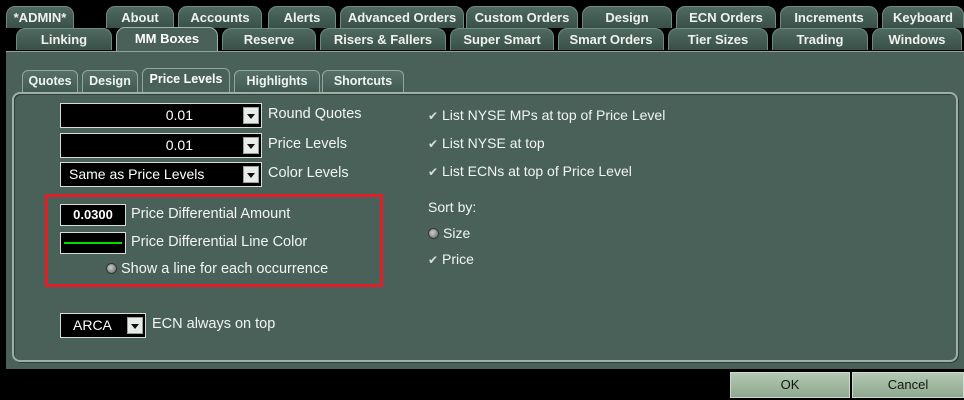 The height and width of the screenshot is (400, 964). I want to click on list-nyse-mps-checkbox: ✔ List NYSE MPs at top of Price Level, so click(546, 115).